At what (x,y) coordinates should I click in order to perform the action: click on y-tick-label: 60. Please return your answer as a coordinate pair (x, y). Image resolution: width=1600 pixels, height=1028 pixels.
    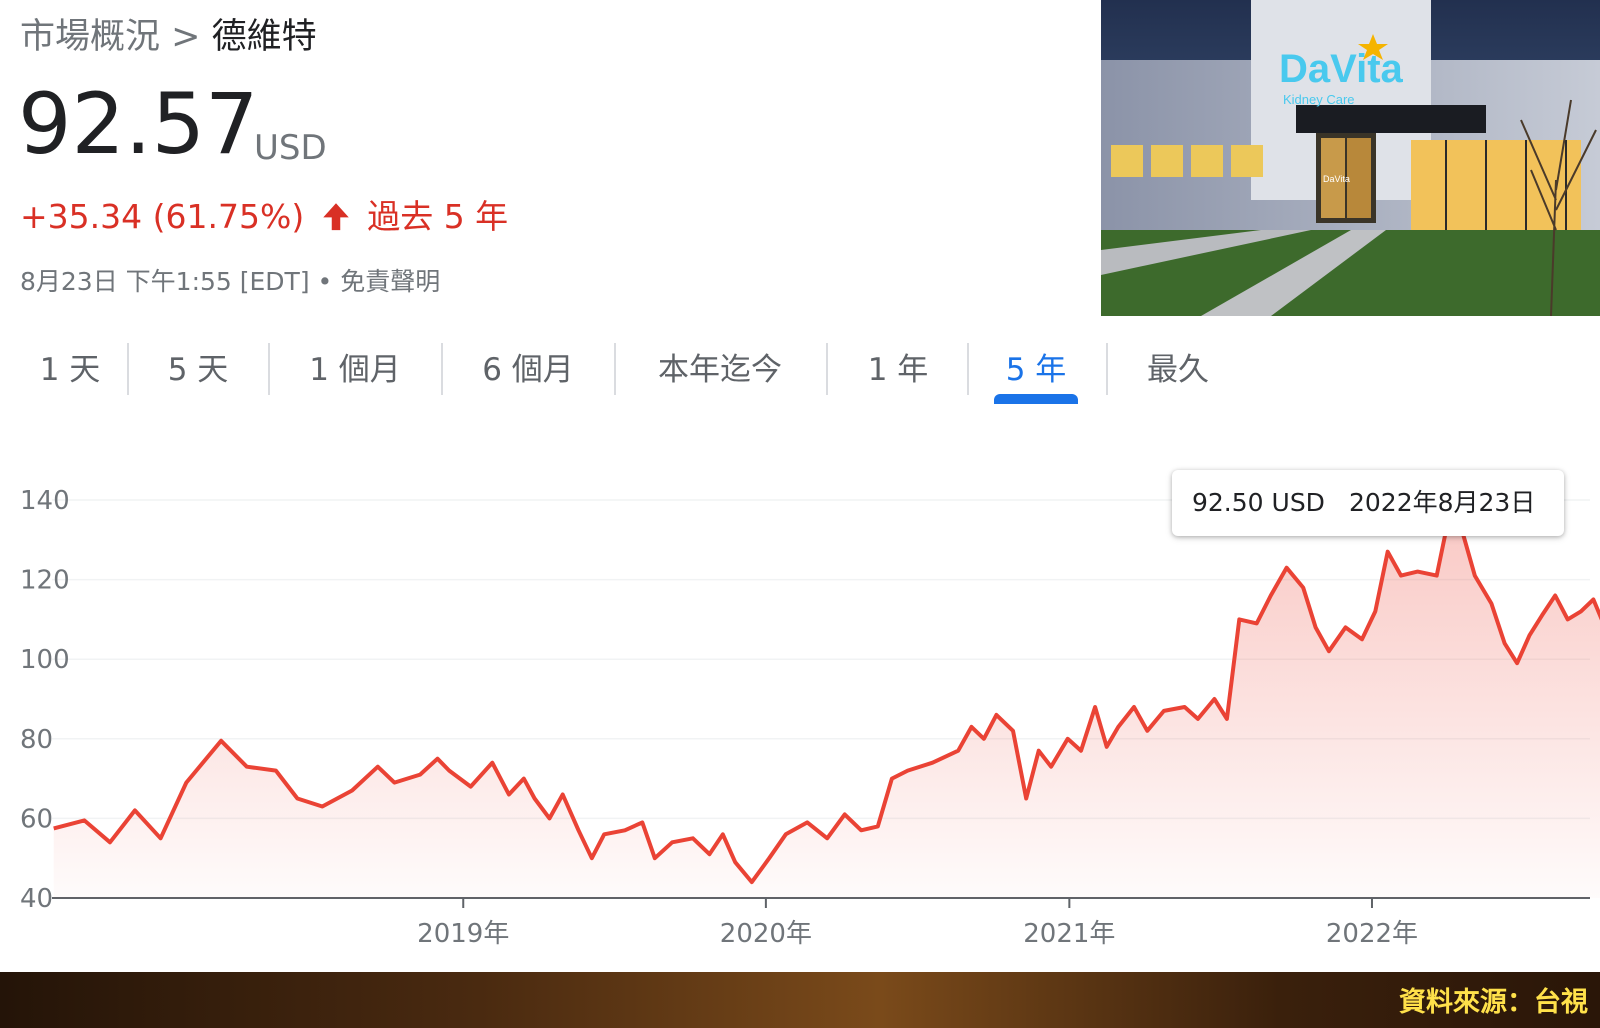
    Looking at the image, I should click on (36, 819).